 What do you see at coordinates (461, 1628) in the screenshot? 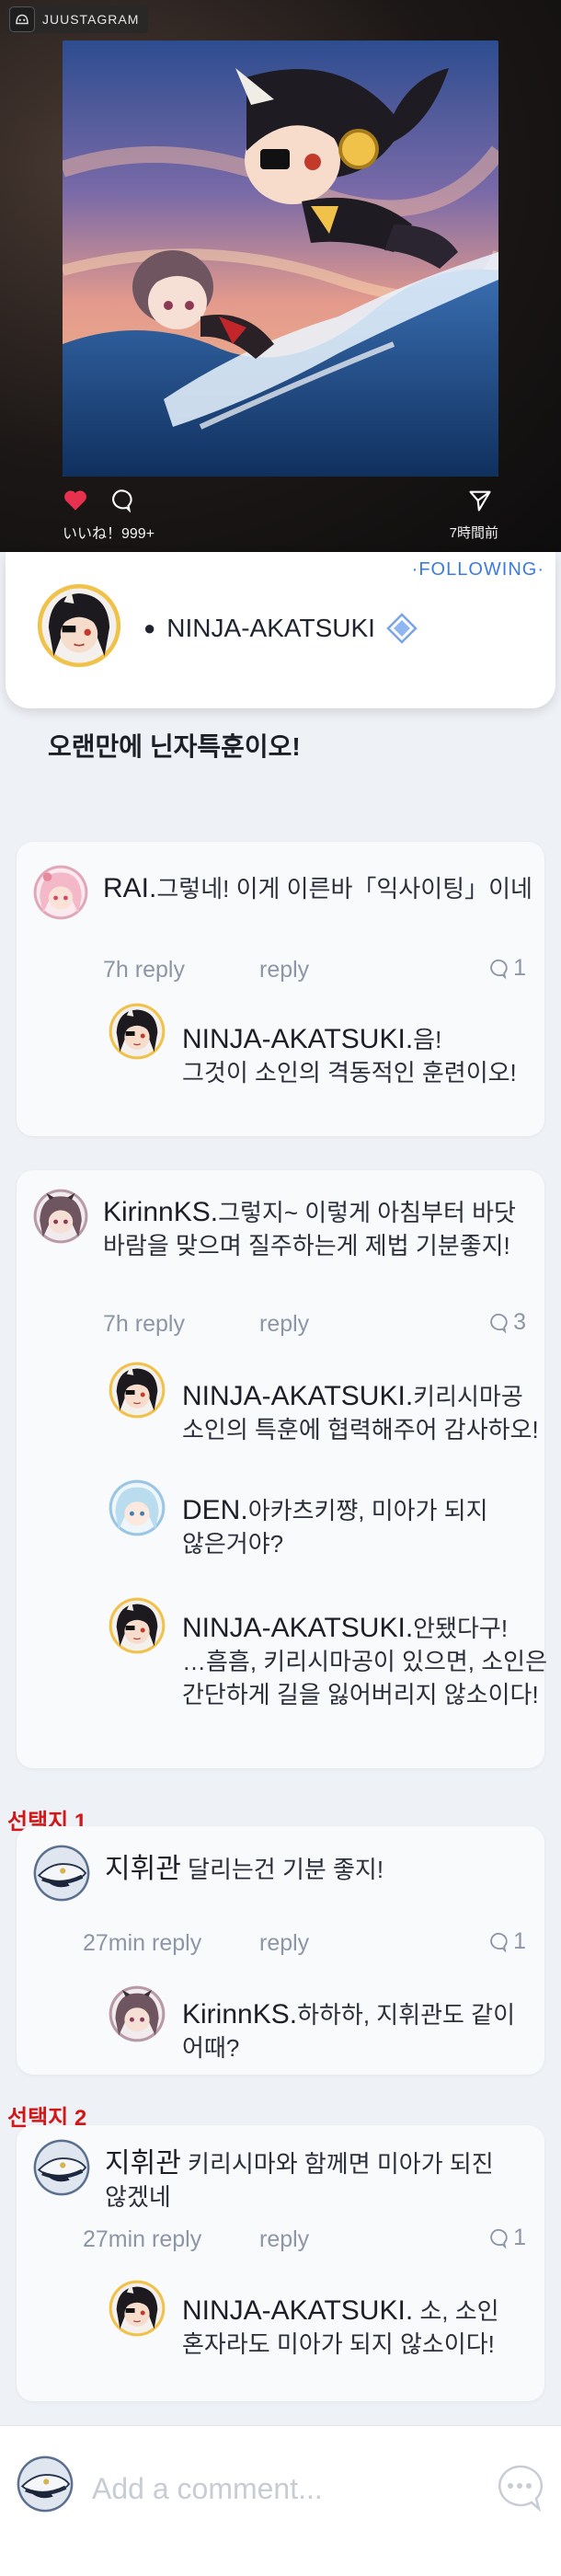
I see `reply-body: 안됐다구!` at bounding box center [461, 1628].